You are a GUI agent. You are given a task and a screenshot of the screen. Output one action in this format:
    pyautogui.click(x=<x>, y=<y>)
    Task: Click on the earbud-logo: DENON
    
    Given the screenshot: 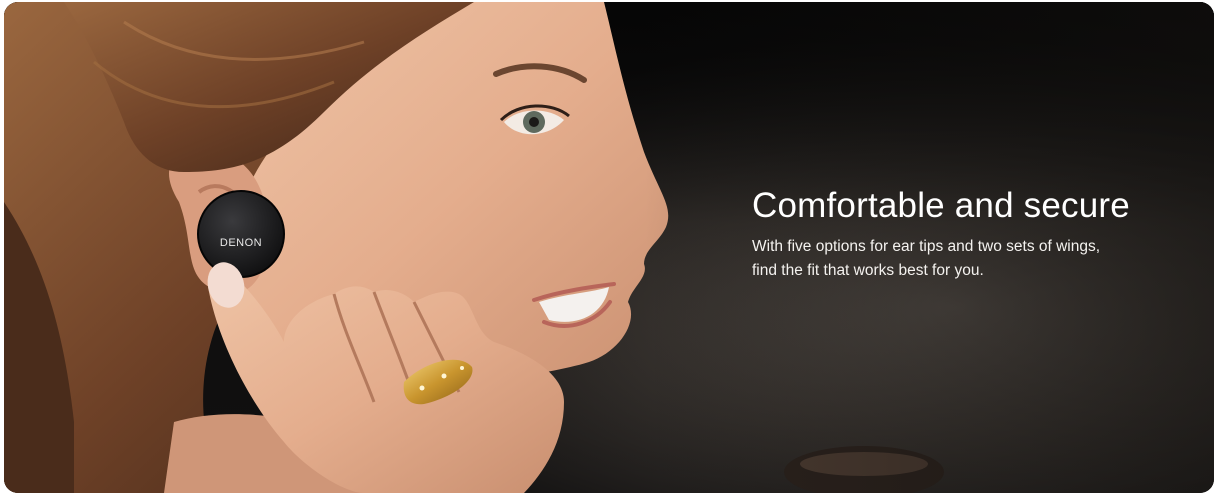 What is the action you would take?
    pyautogui.click(x=241, y=243)
    